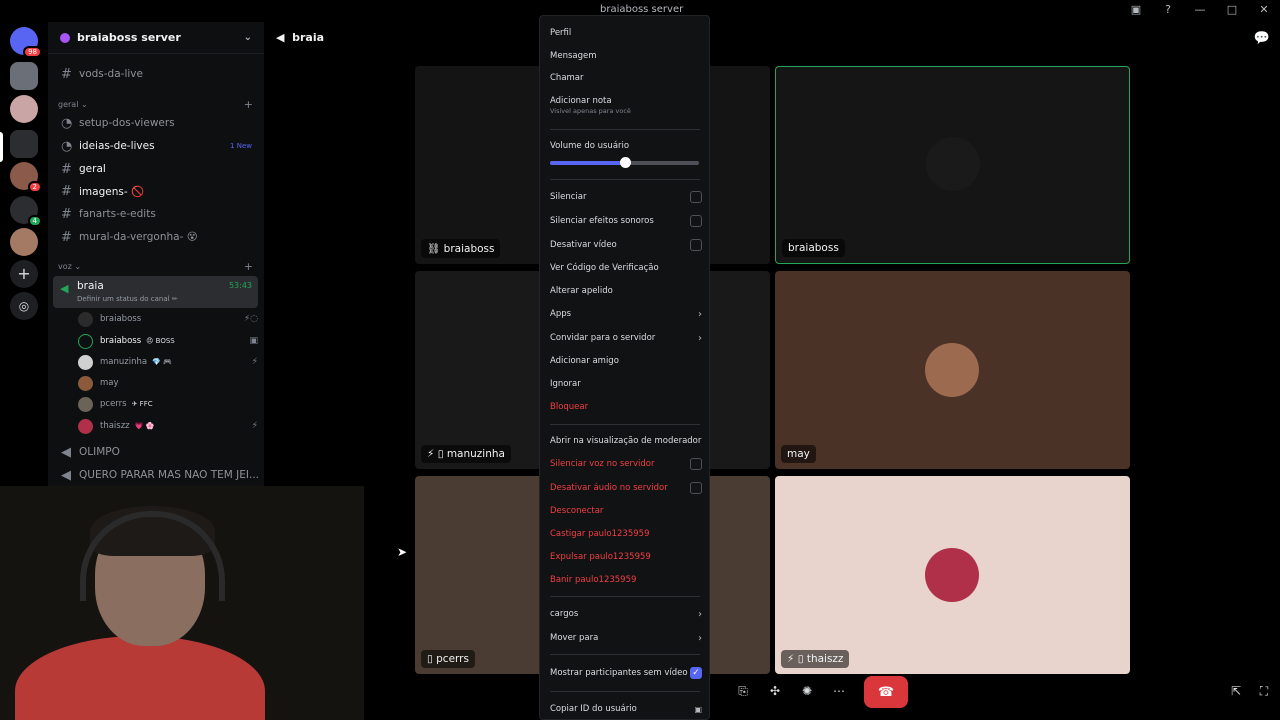 The height and width of the screenshot is (720, 1280). I want to click on video-tile: may, so click(952, 370).